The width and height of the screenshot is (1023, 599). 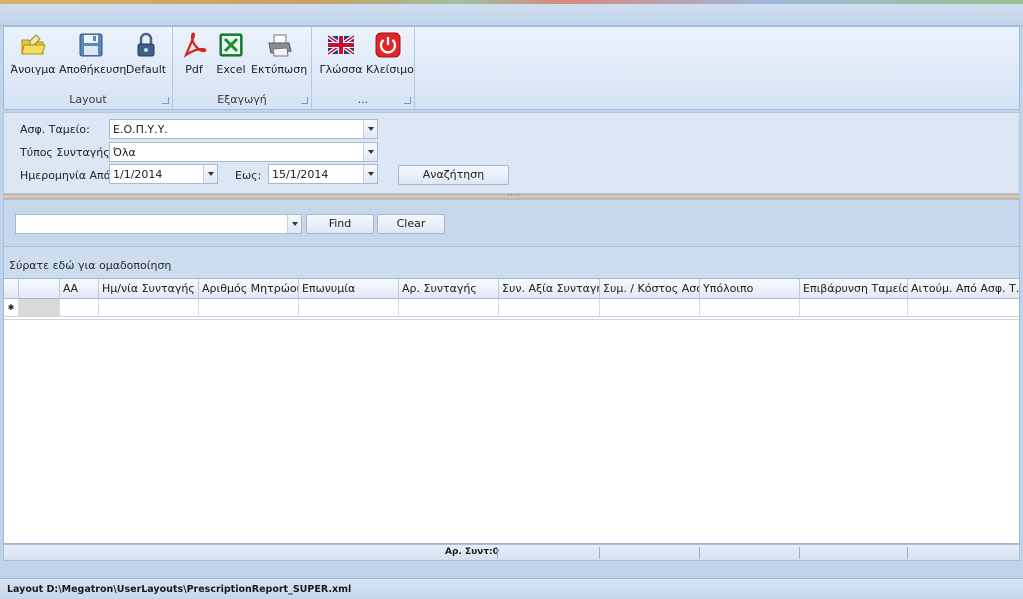 What do you see at coordinates (511, 223) in the screenshot?
I see `find-panel: Find Clear` at bounding box center [511, 223].